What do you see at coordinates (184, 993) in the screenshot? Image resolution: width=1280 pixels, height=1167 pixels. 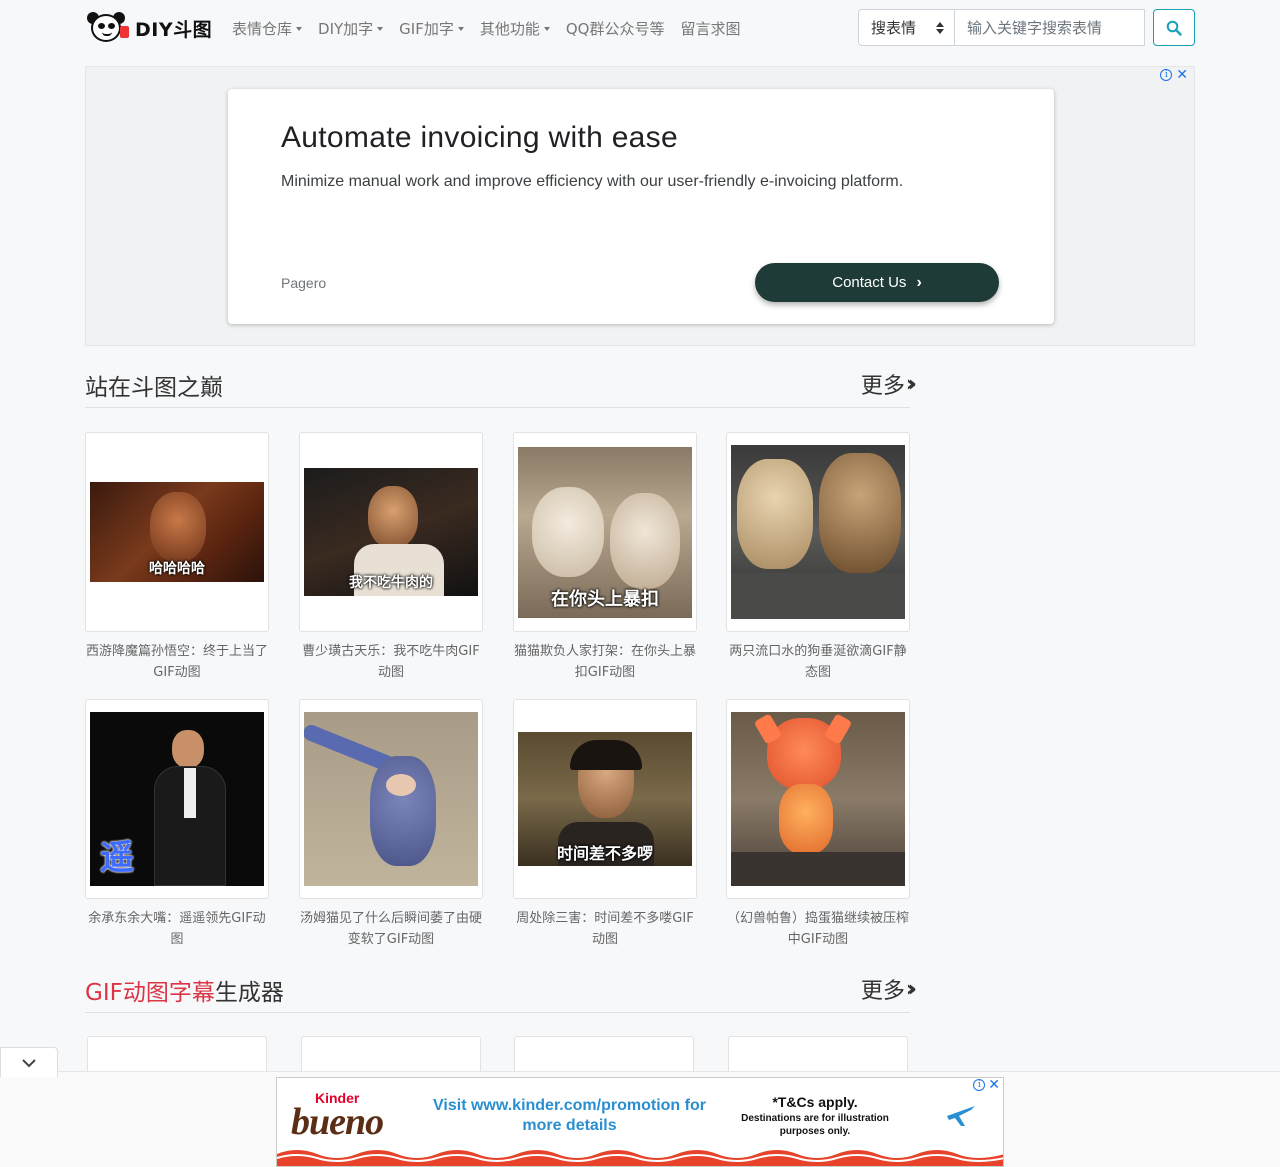 I see `section-title: GIF动图字幕生成器` at bounding box center [184, 993].